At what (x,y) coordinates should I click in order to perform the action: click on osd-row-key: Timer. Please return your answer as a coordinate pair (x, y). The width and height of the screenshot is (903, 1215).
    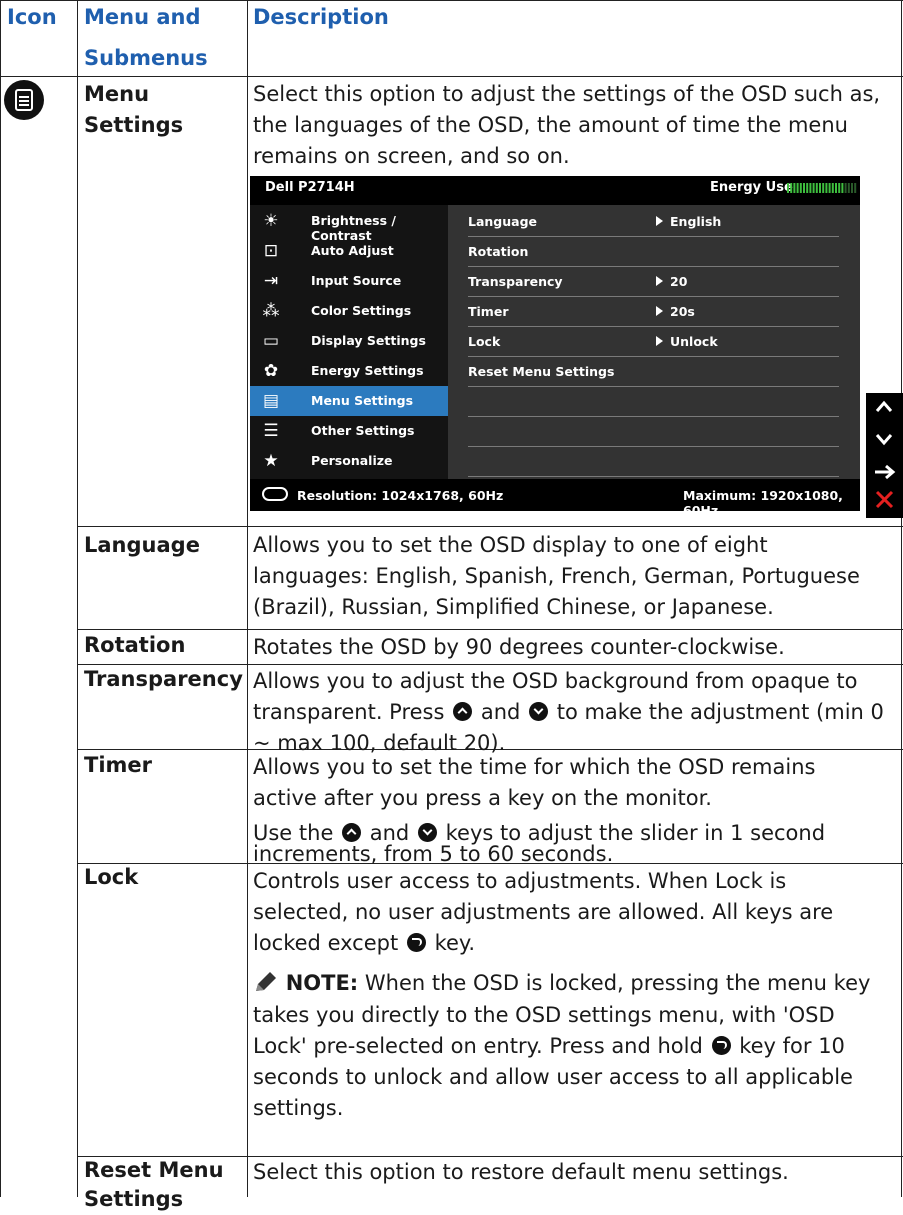
    Looking at the image, I should click on (488, 311).